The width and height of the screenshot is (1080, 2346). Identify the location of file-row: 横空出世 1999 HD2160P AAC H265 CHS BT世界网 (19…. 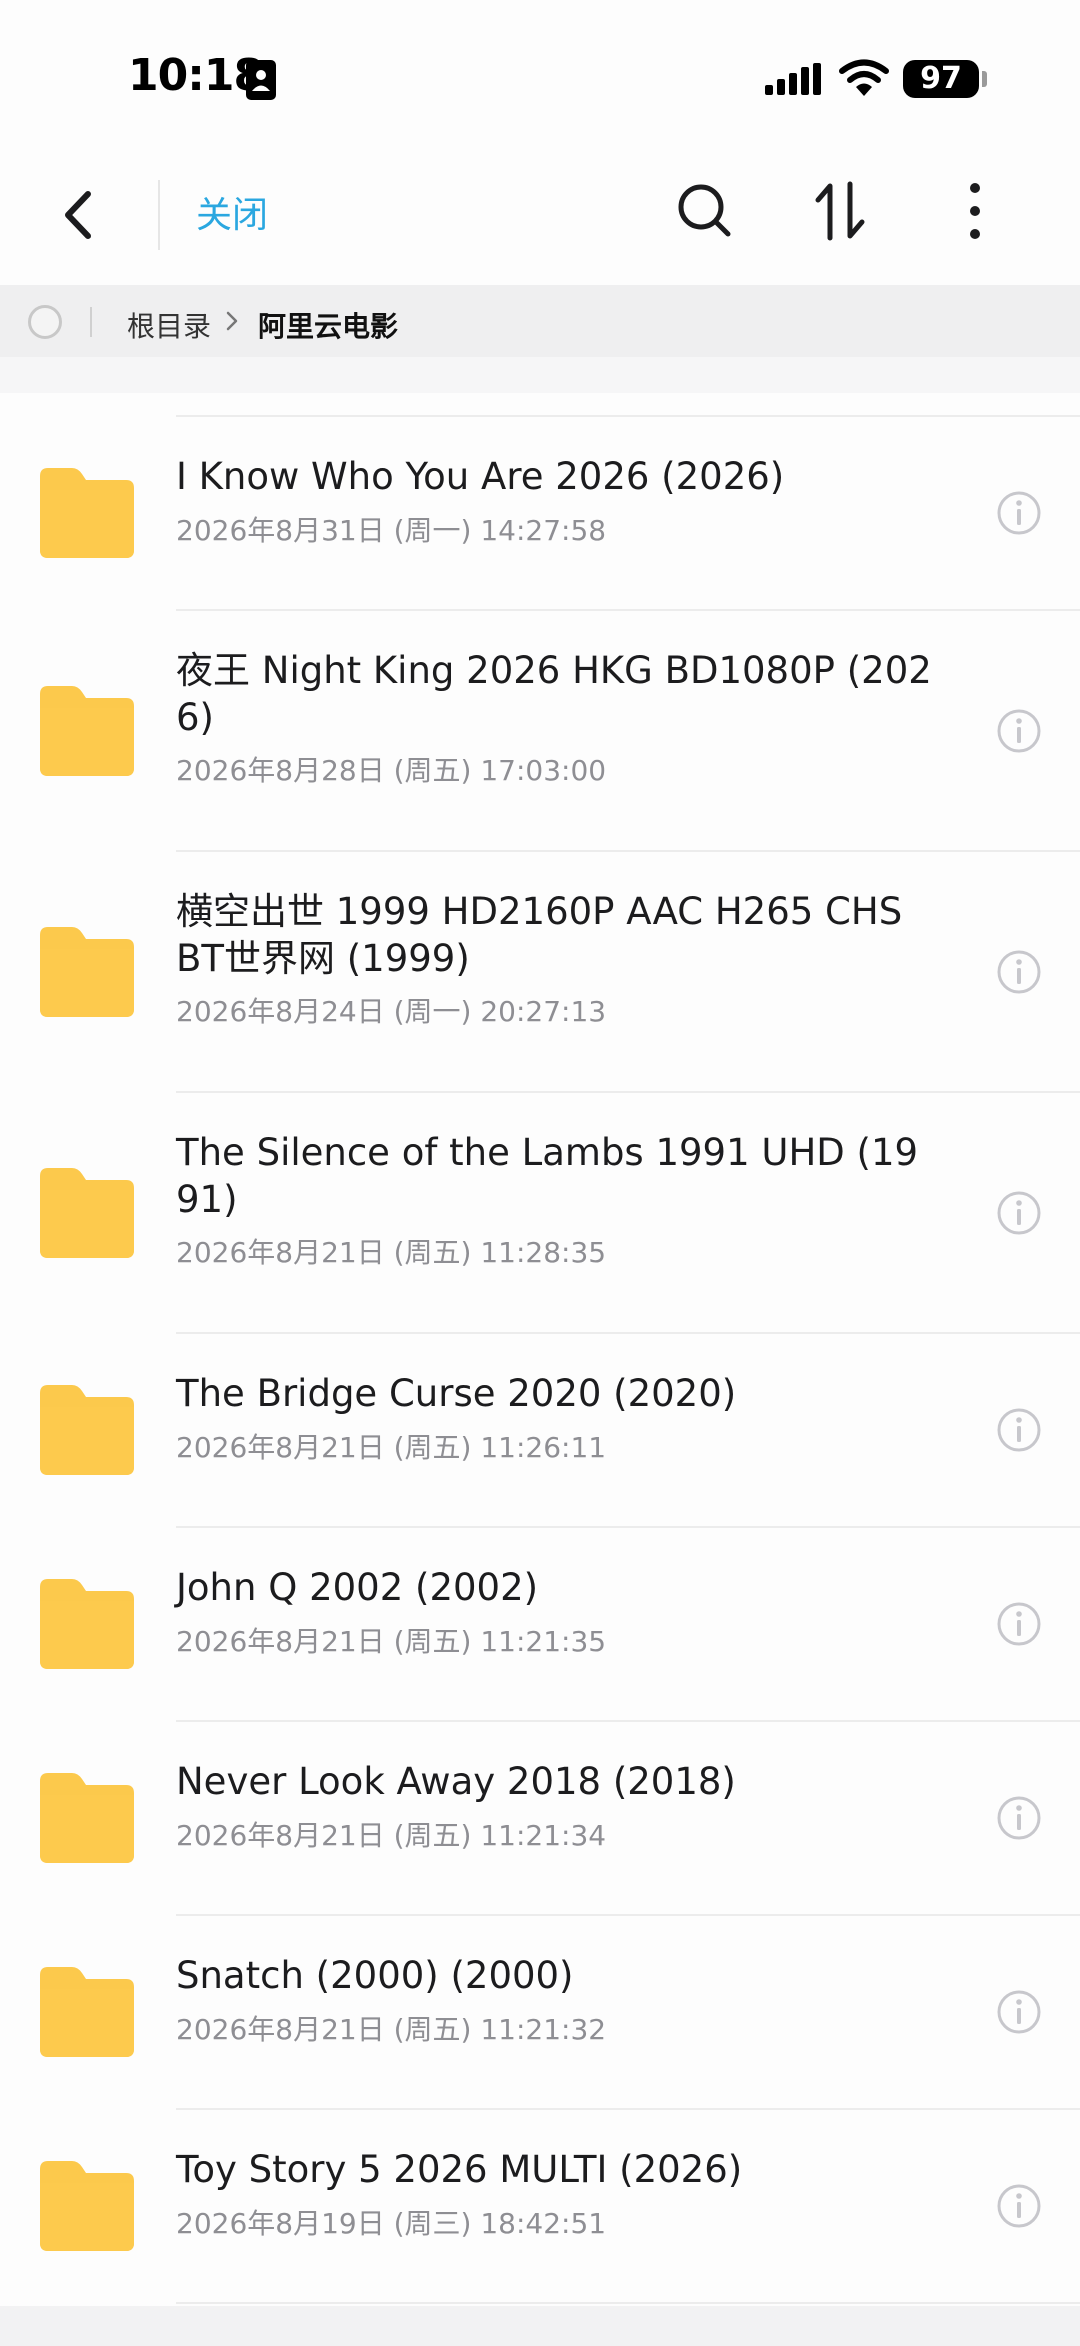
(540, 972).